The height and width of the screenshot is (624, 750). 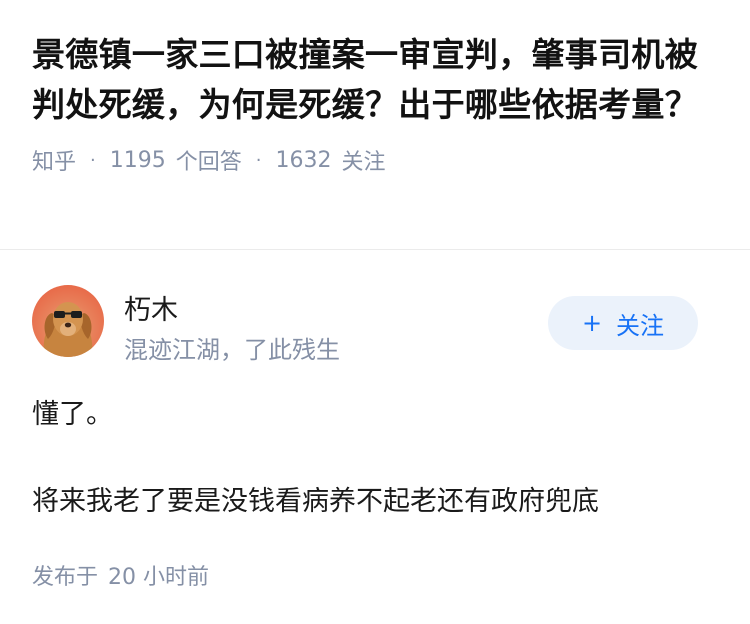 I want to click on follow-count: 1632, so click(x=304, y=160).